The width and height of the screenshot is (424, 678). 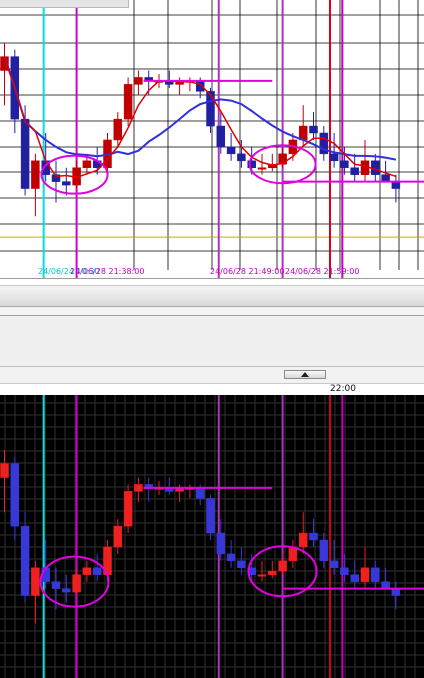 I want to click on triangle-up-icon, so click(x=305, y=374).